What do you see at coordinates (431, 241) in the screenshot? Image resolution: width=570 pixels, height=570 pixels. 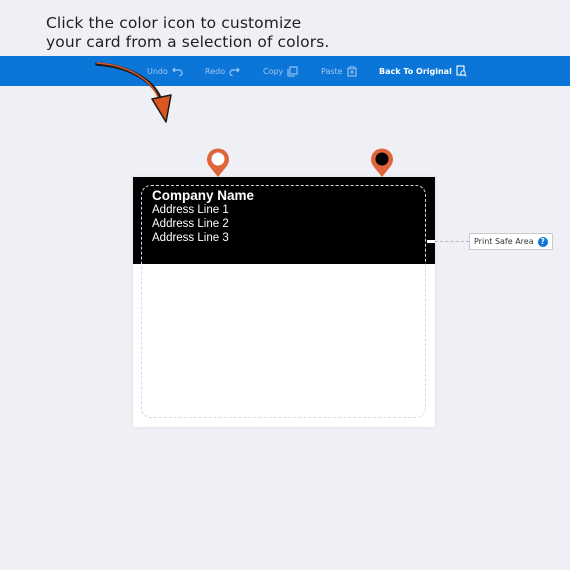 I see `safe-area-marker` at bounding box center [431, 241].